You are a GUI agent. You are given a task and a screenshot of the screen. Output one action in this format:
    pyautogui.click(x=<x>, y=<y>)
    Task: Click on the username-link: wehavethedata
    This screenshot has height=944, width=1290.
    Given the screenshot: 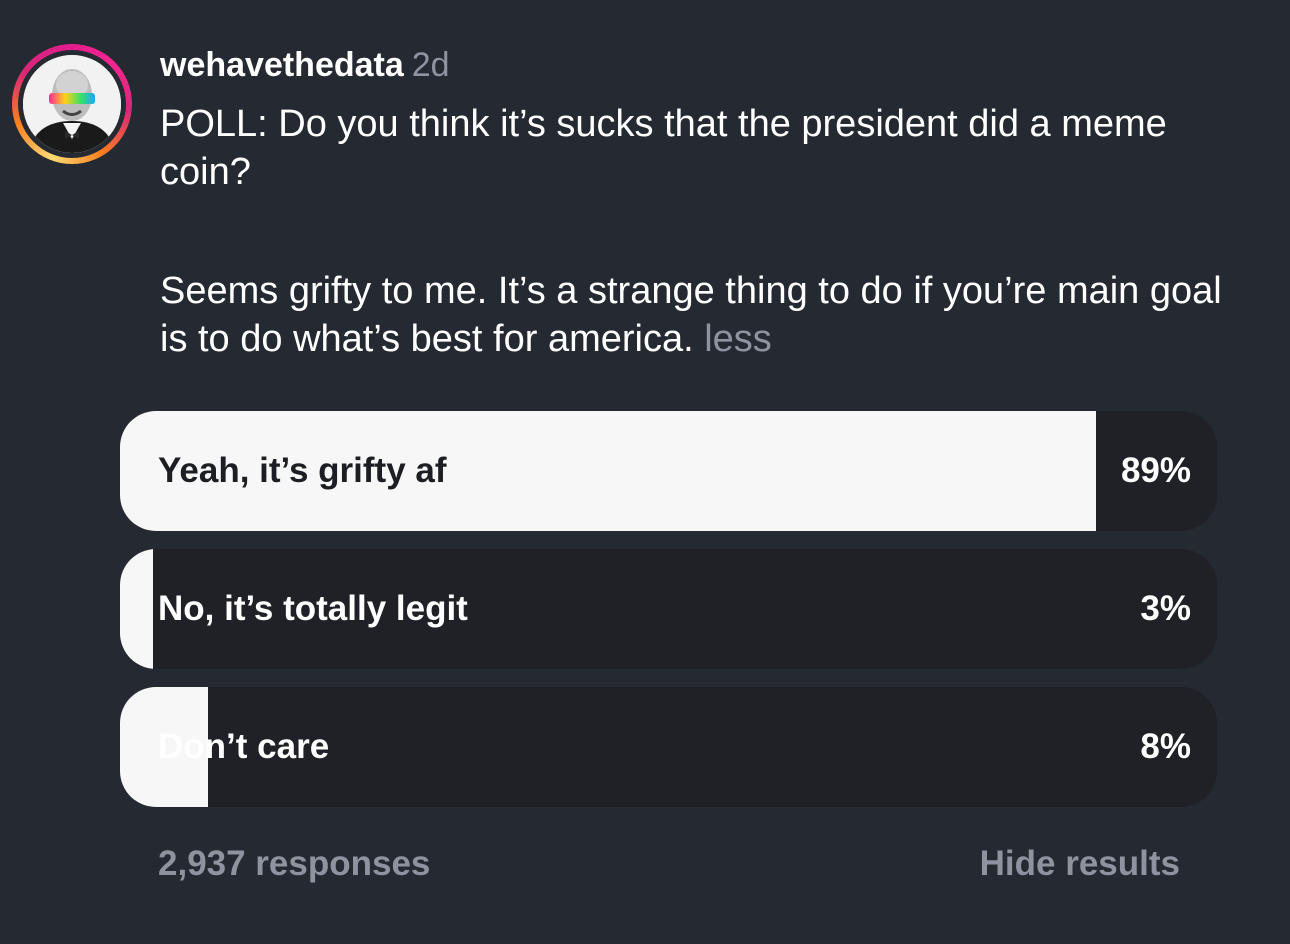 What is the action you would take?
    pyautogui.click(x=282, y=65)
    